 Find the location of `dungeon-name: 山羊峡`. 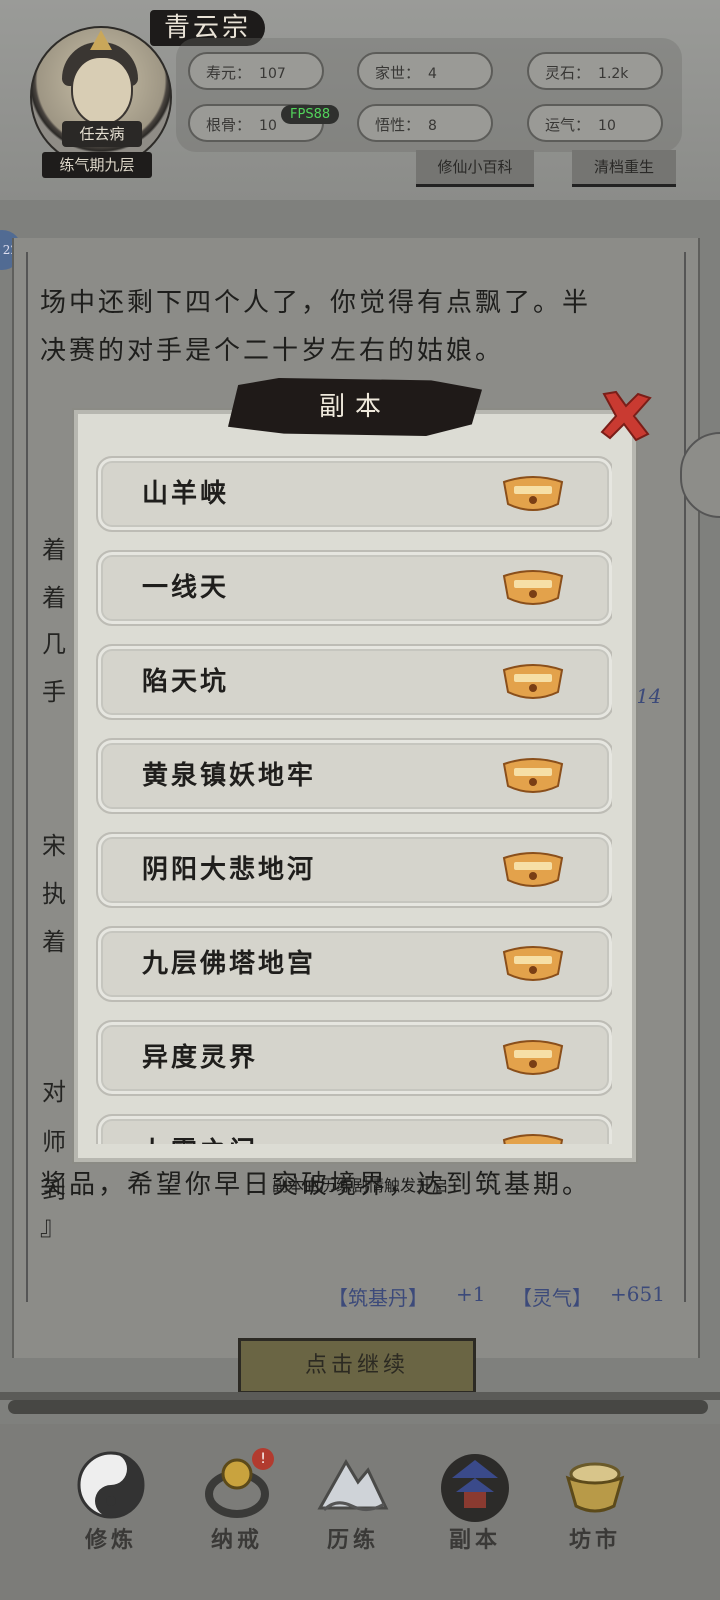

dungeon-name: 山羊峡 is located at coordinates (186, 494).